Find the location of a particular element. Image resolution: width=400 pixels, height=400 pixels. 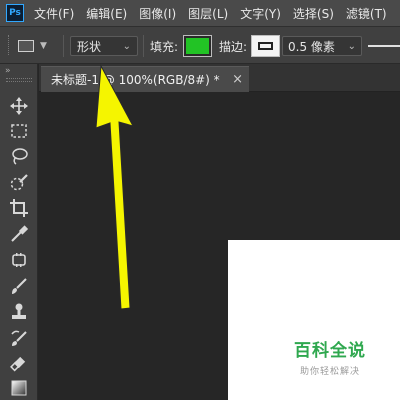

clone-stamp-tool is located at coordinates (19, 312).